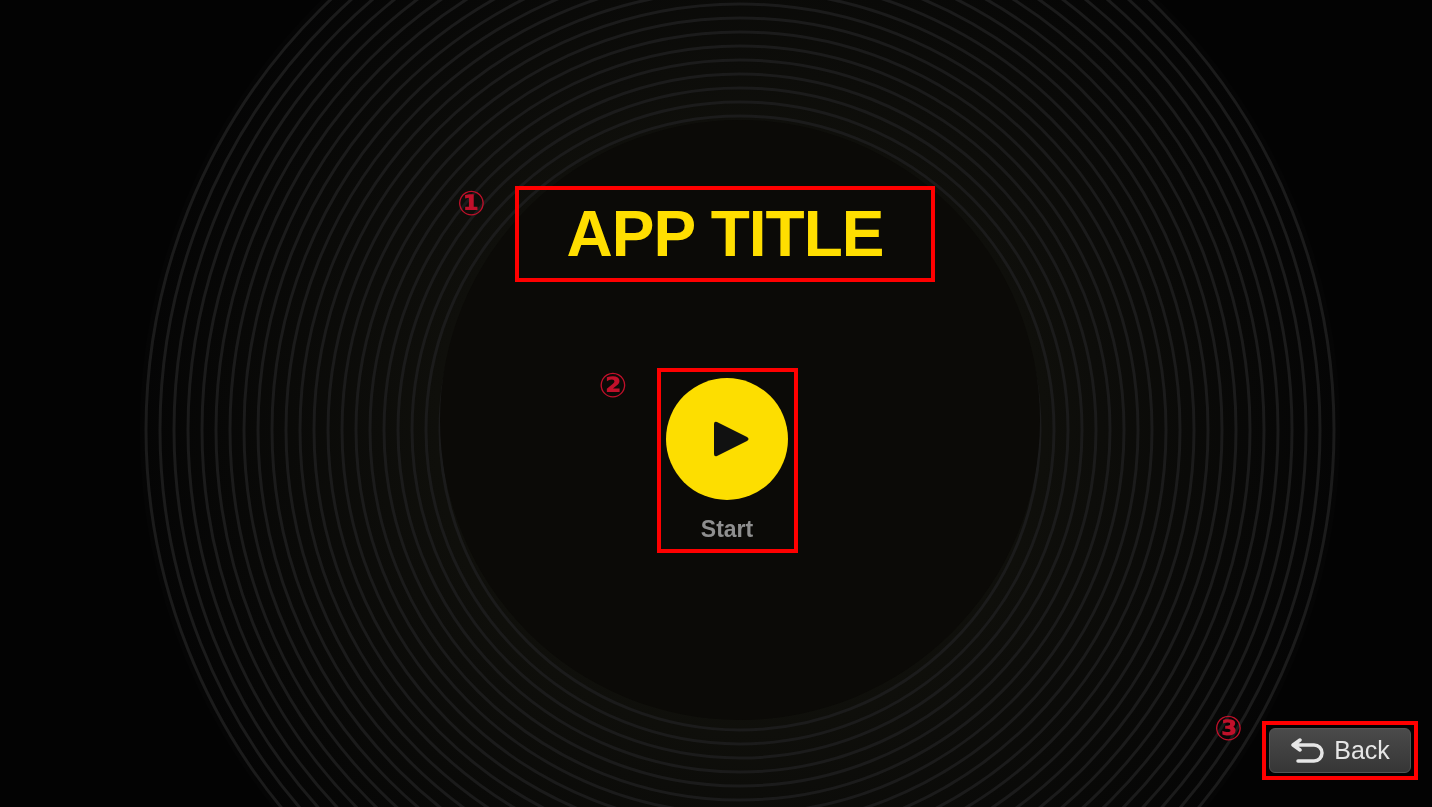 This screenshot has width=1432, height=807. I want to click on start-label: Start, so click(727, 529).